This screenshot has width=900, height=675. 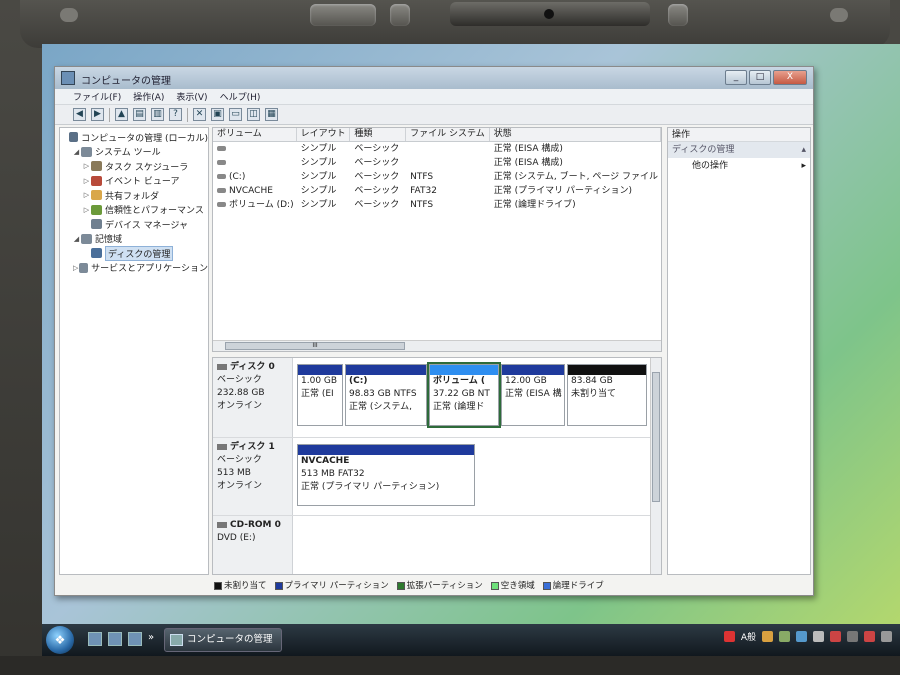 I want to click on disk-name: CD-ROM 0, so click(x=254, y=525).